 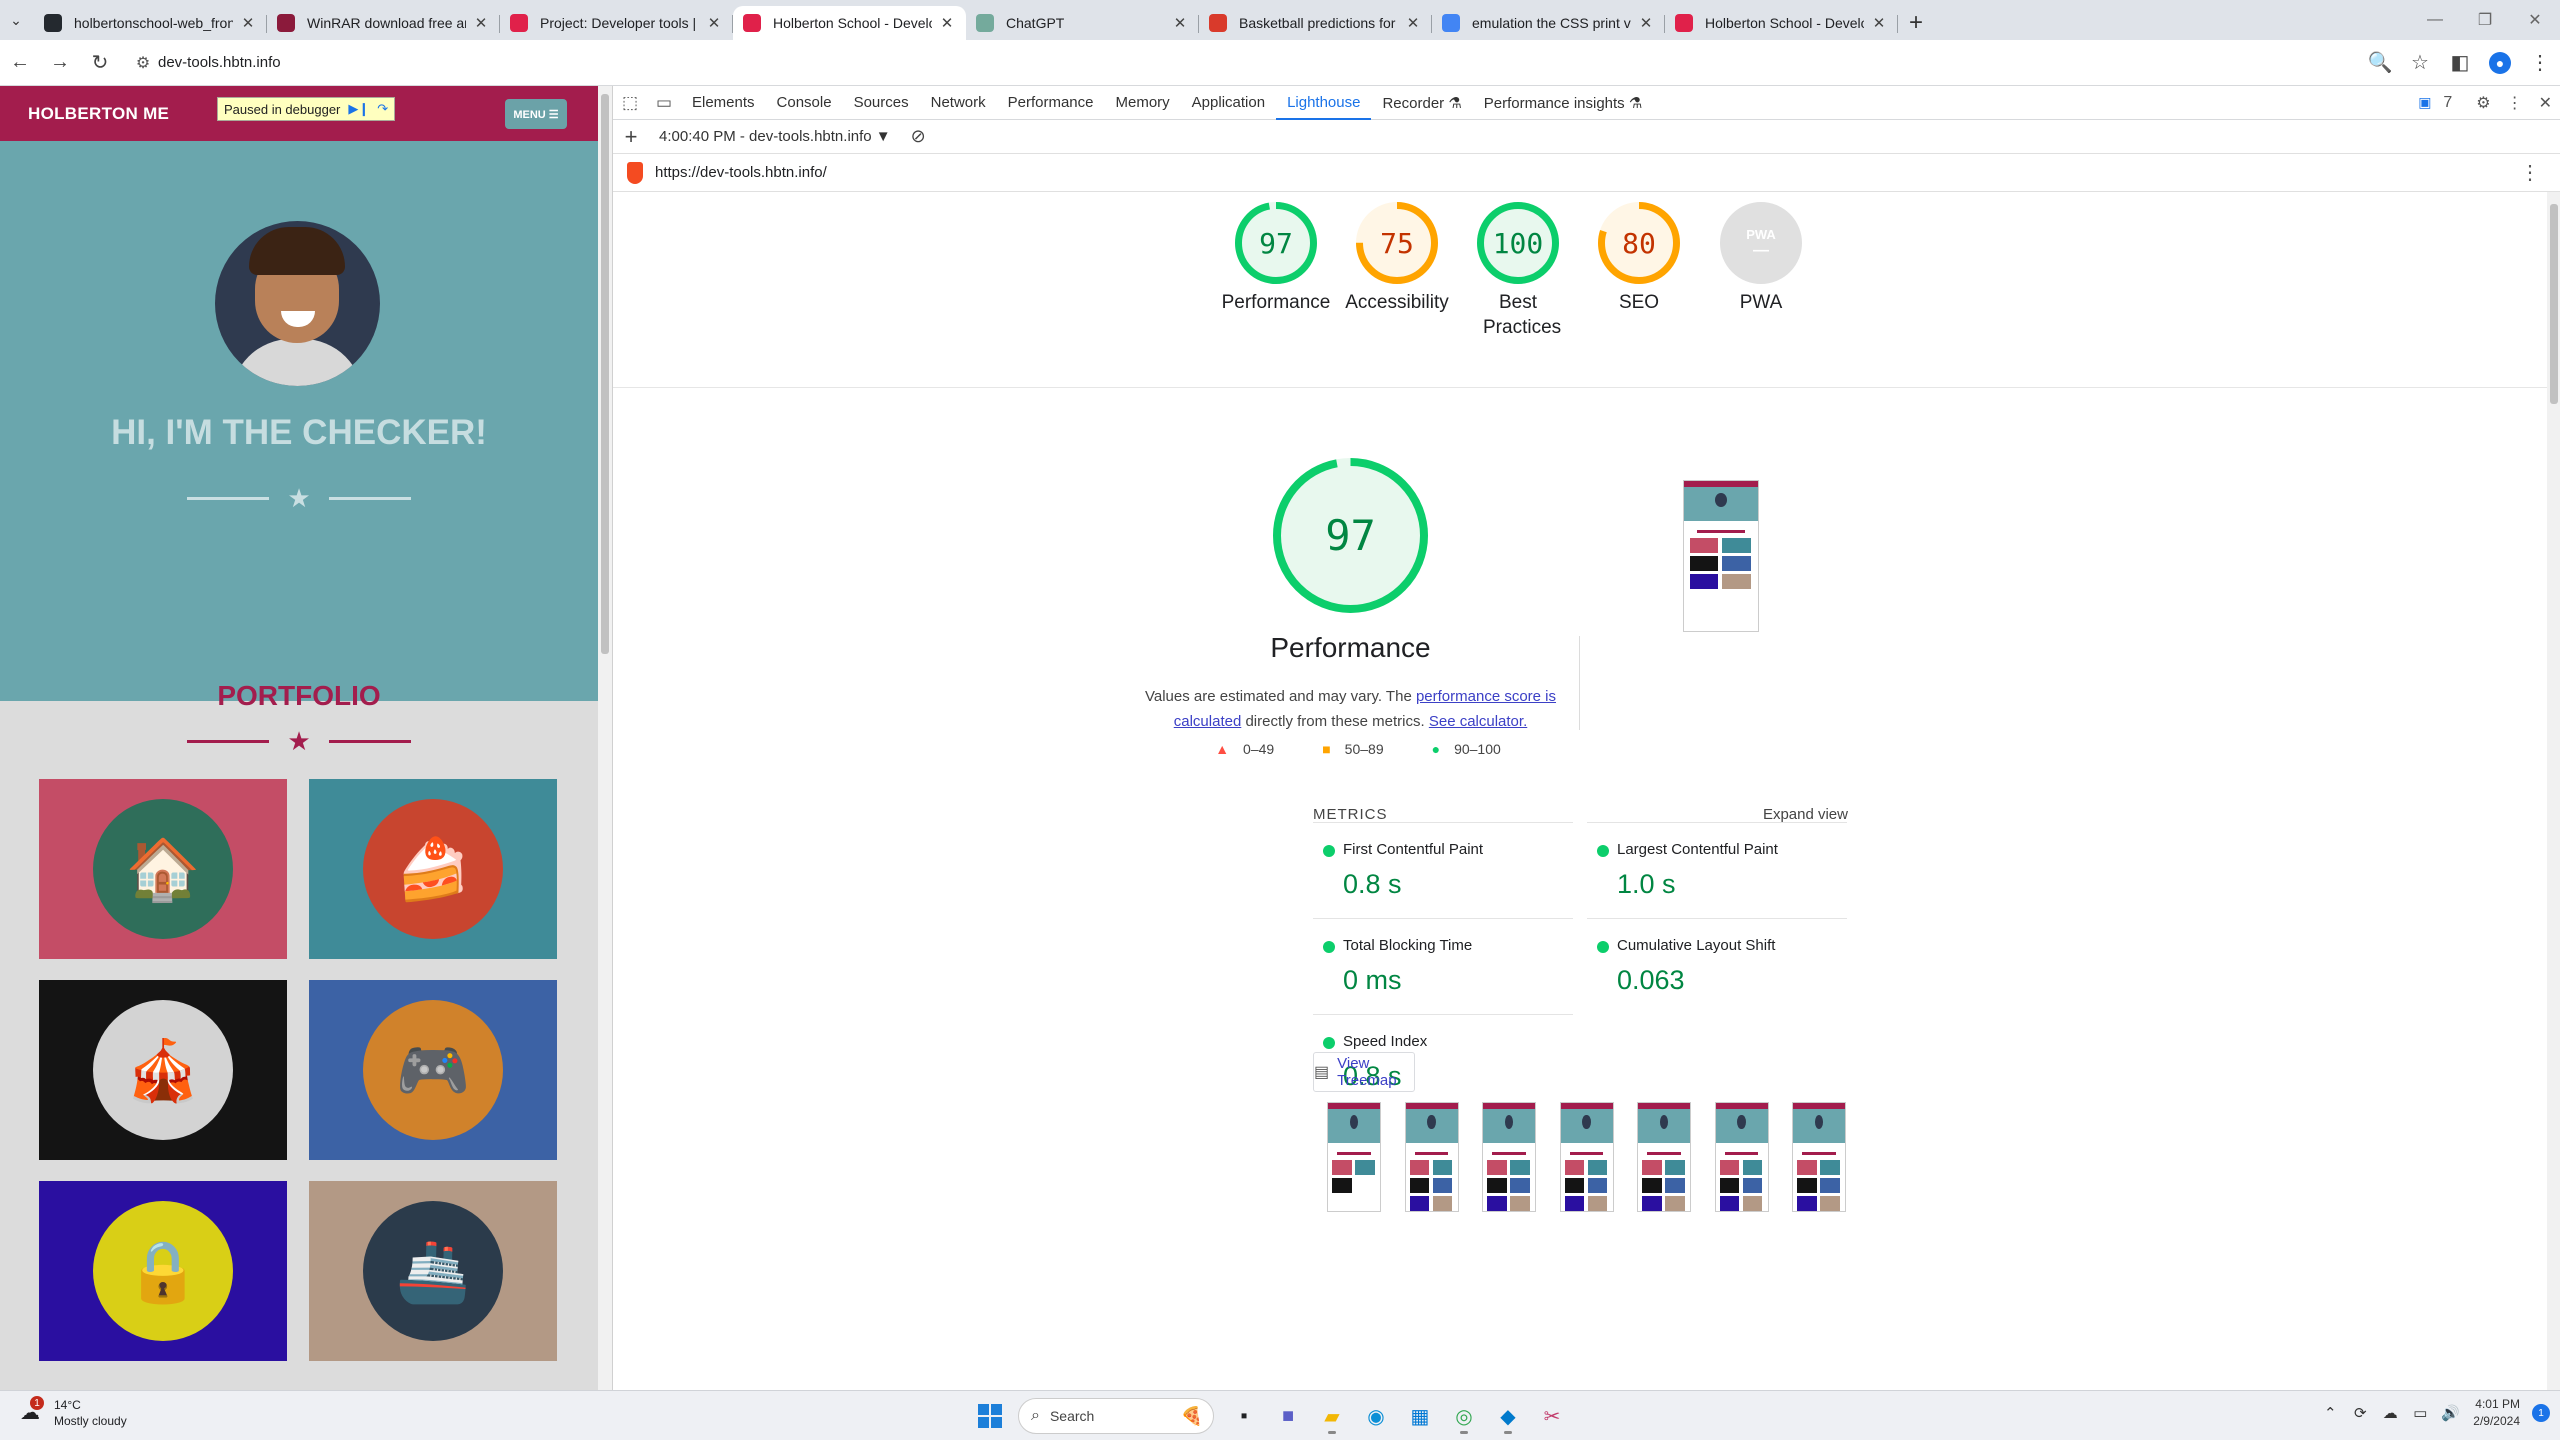 I want to click on inspect-element-icon: ⬚, so click(x=630, y=103).